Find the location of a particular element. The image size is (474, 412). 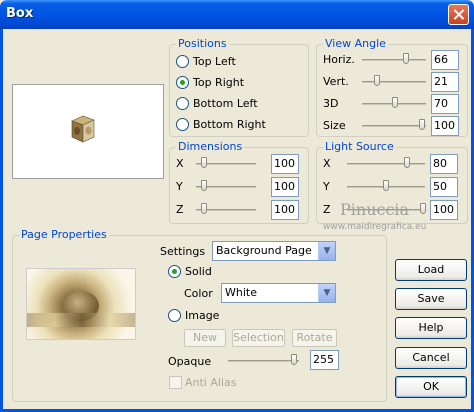

dimensions-group: Dimensions X 100 Y 100 Z 100 is located at coordinates (239, 182).